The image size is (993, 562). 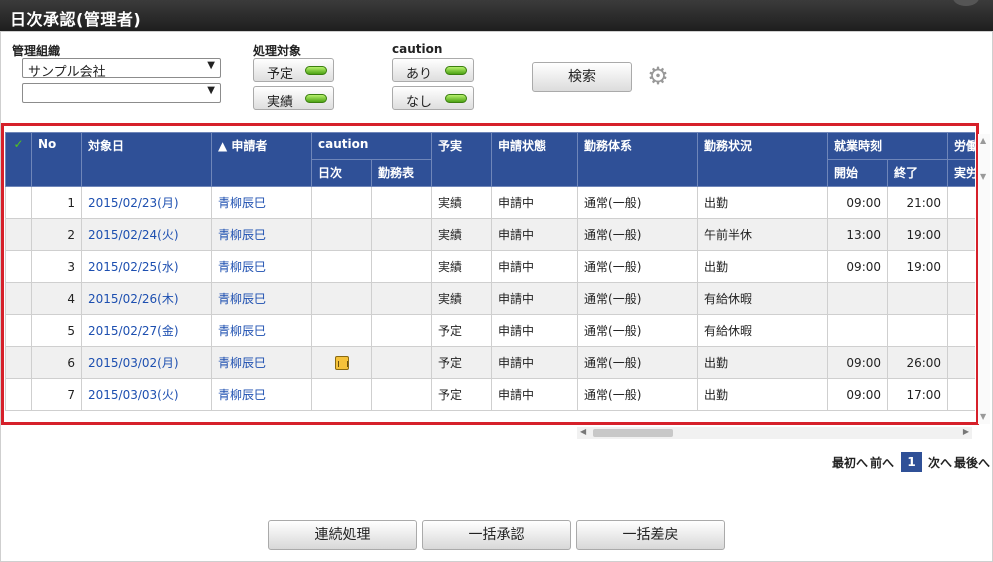 I want to click on scroll-left-icon: ◀, so click(x=583, y=431).